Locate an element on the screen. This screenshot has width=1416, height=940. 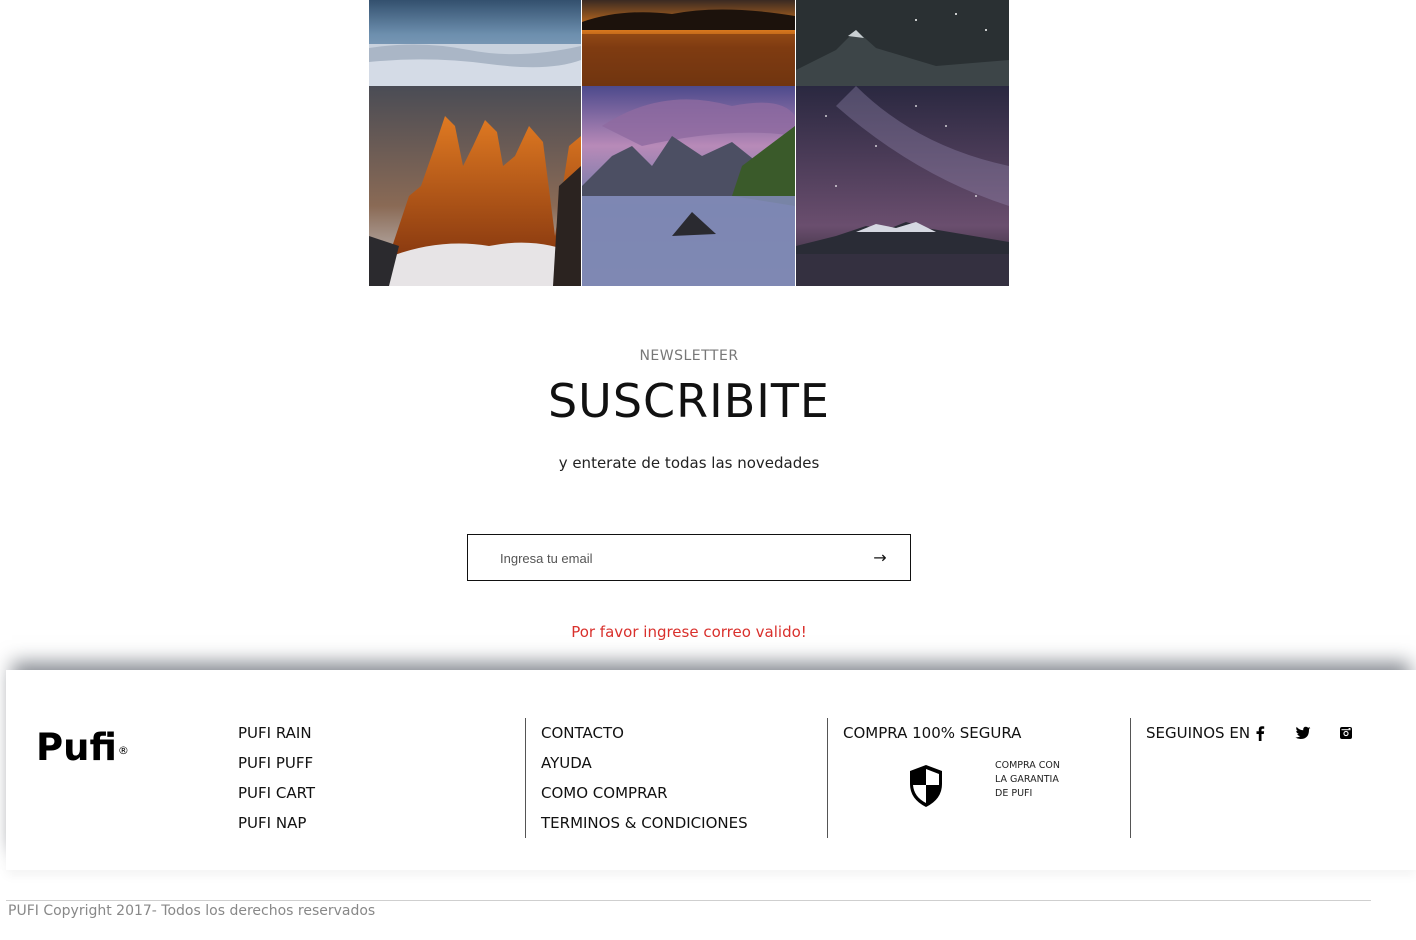
footer-link-pufi-rain: PUFI RAIN is located at coordinates (276, 733).